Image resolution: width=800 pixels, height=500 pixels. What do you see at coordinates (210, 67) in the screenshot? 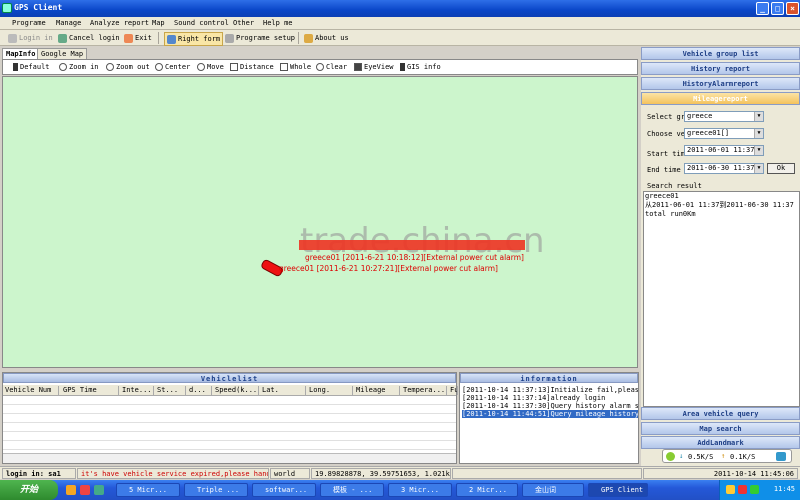
I see `tool-move: Move` at bounding box center [210, 67].